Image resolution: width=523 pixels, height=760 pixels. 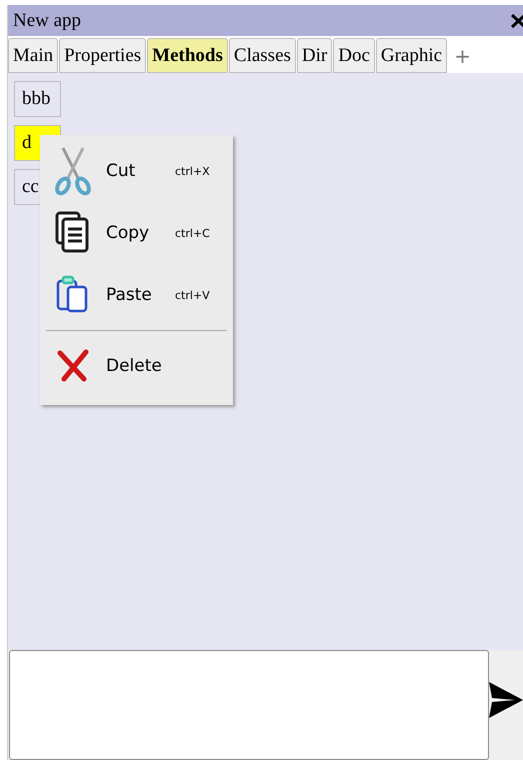 What do you see at coordinates (140, 366) in the screenshot?
I see `menu-item: Delete` at bounding box center [140, 366].